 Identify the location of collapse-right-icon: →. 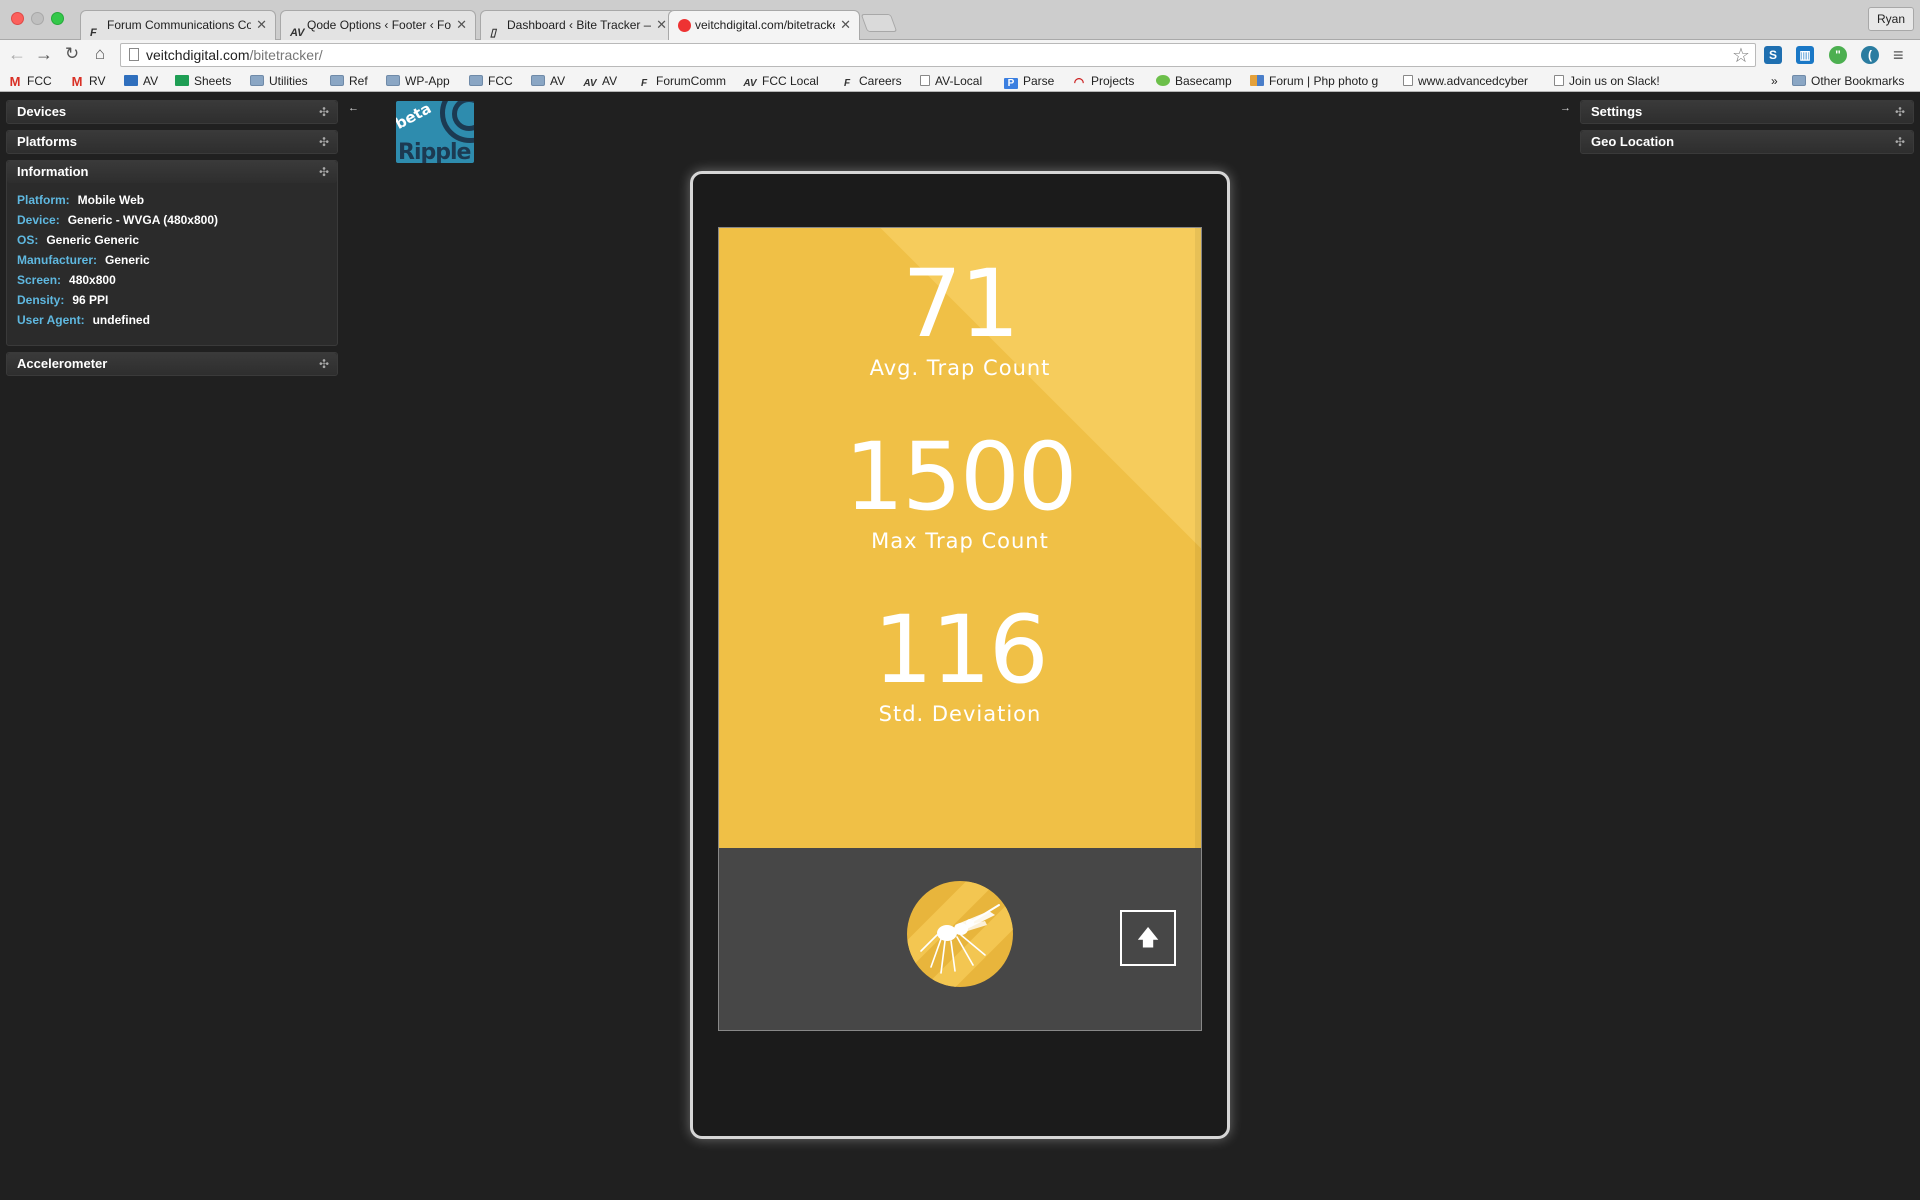
(1565, 108).